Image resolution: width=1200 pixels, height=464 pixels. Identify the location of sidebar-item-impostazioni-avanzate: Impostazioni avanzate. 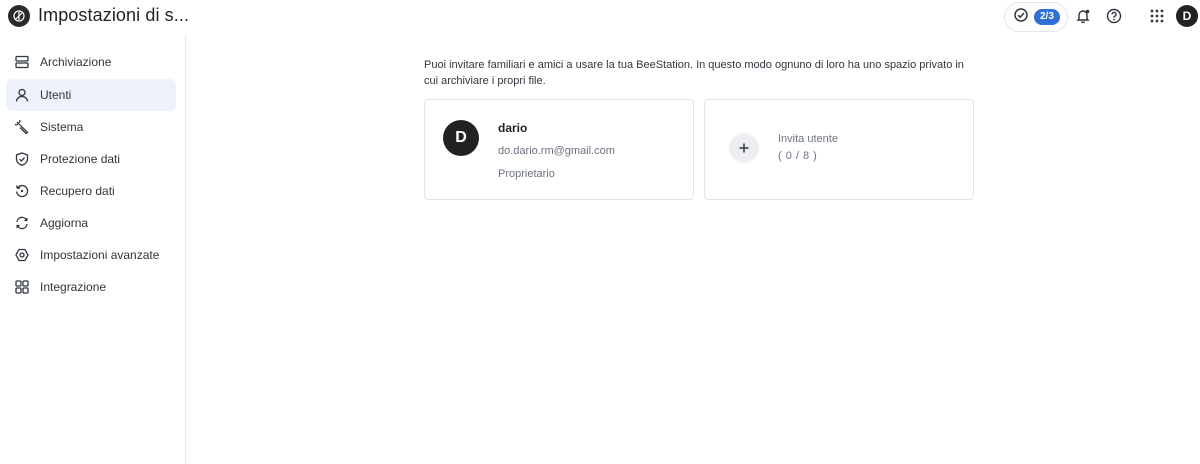
(91, 255).